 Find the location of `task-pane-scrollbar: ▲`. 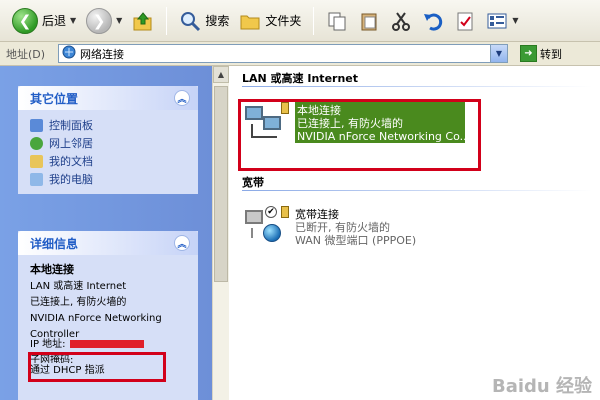

task-pane-scrollbar: ▲ is located at coordinates (220, 233).